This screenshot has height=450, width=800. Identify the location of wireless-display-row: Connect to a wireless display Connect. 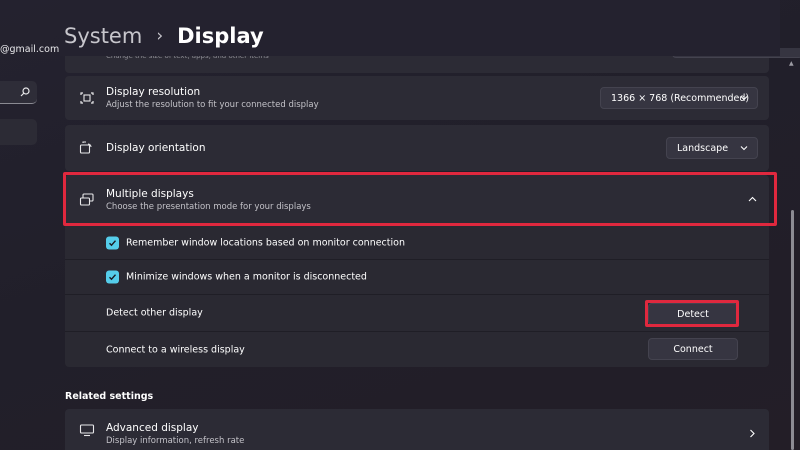
(417, 349).